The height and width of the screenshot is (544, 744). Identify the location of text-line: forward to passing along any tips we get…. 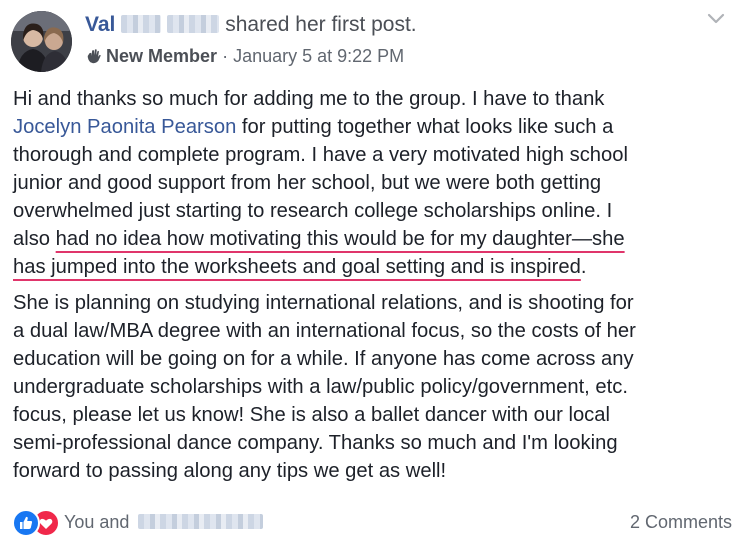
(230, 471).